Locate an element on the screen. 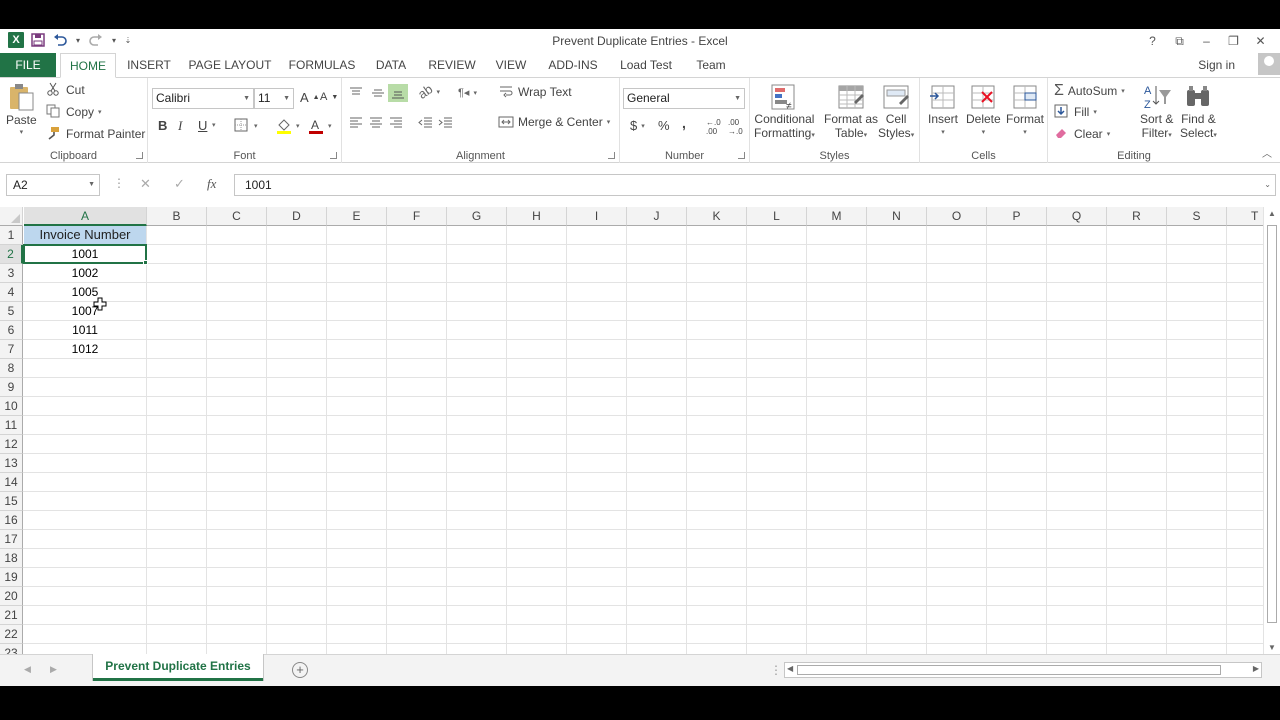  cell-a7: 1012 is located at coordinates (85, 349).